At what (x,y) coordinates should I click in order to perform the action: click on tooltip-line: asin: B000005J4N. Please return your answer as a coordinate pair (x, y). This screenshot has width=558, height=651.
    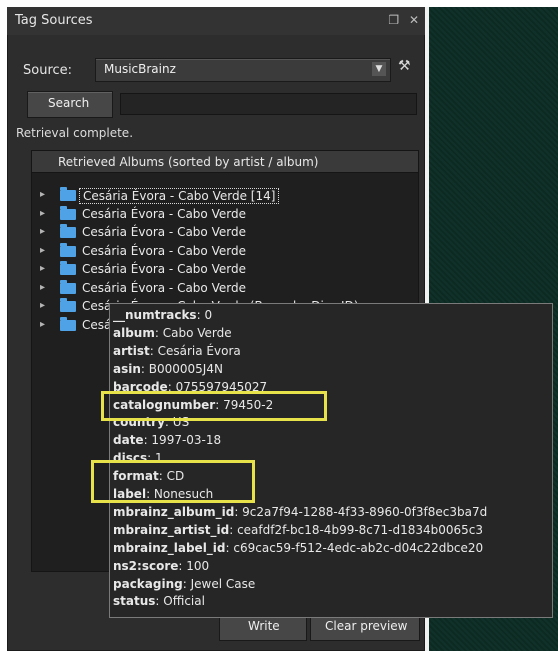
    Looking at the image, I should click on (168, 368).